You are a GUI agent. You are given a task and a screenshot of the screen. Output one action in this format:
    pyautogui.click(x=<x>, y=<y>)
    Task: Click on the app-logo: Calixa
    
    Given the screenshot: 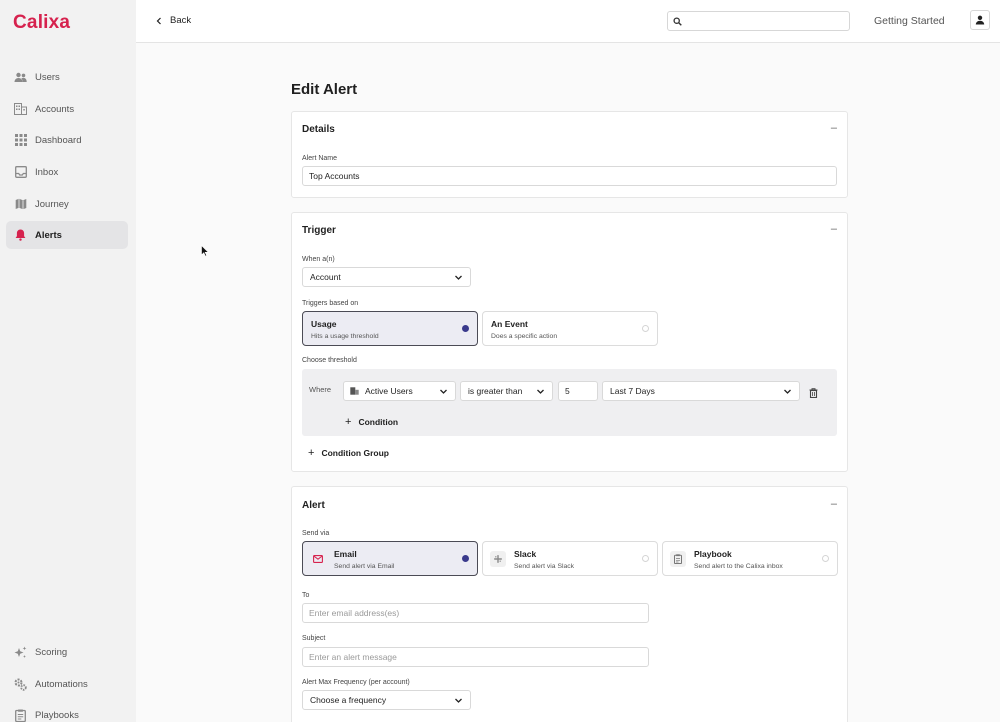 What is the action you would take?
    pyautogui.click(x=42, y=22)
    